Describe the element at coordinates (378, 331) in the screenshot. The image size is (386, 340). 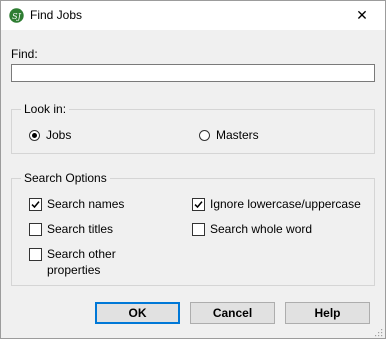
I see `resize-grip-icon` at that location.